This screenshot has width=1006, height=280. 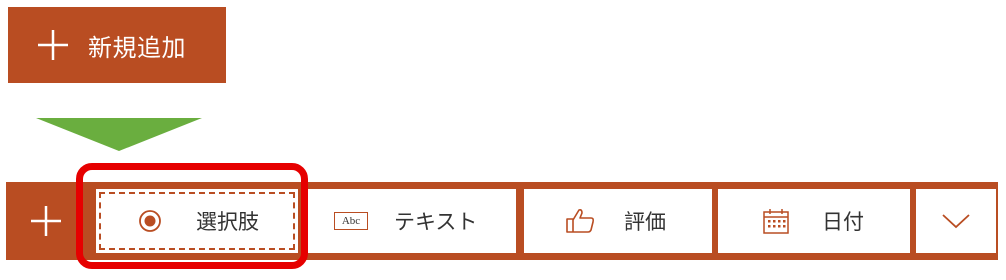 What do you see at coordinates (580, 221) in the screenshot?
I see `thumbs-up-icon` at bounding box center [580, 221].